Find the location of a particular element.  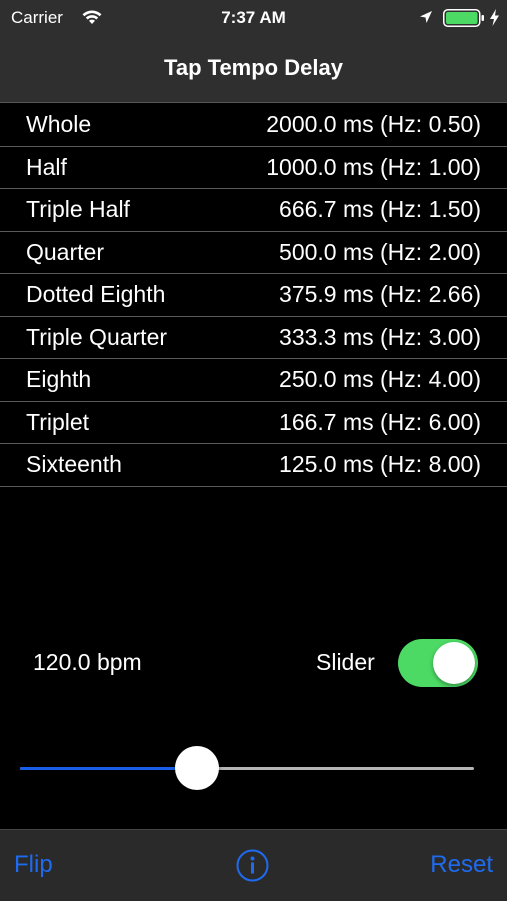

row-label: Whole is located at coordinates (59, 124).